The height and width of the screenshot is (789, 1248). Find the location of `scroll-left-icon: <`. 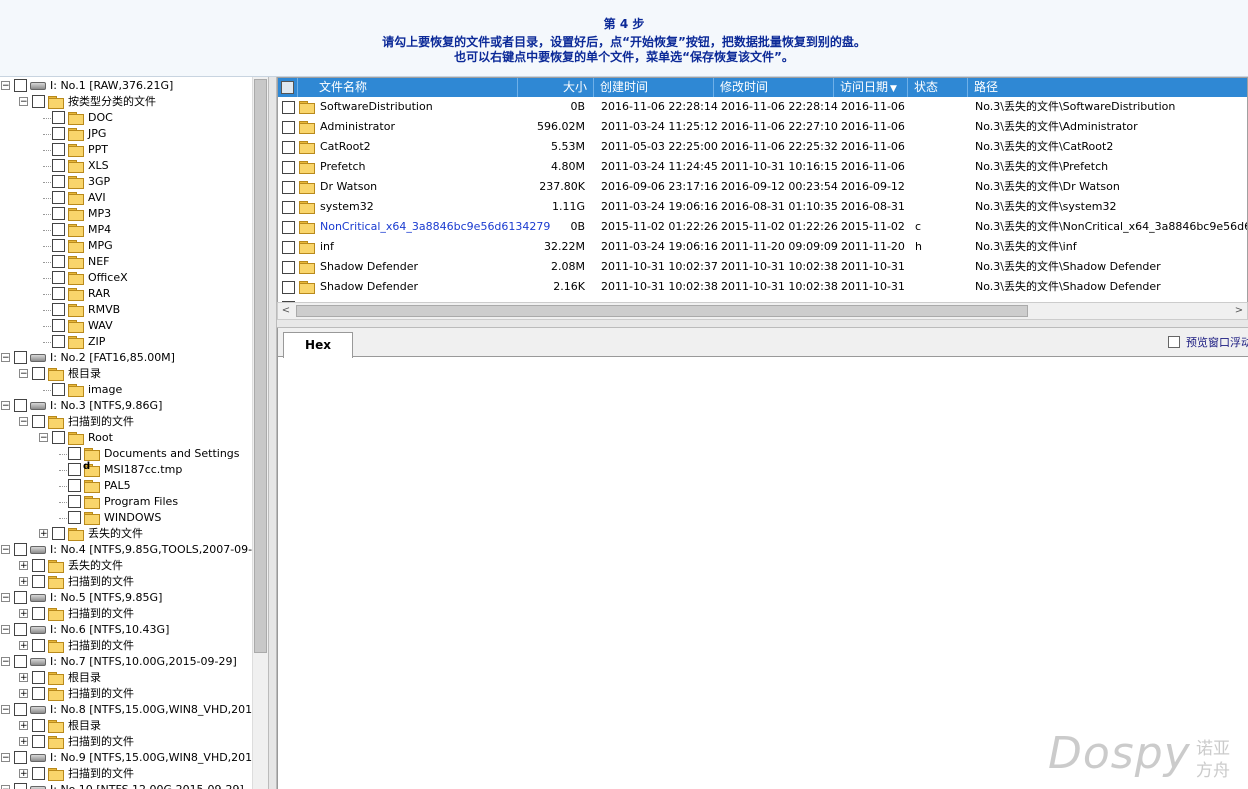

scroll-left-icon: < is located at coordinates (286, 311).